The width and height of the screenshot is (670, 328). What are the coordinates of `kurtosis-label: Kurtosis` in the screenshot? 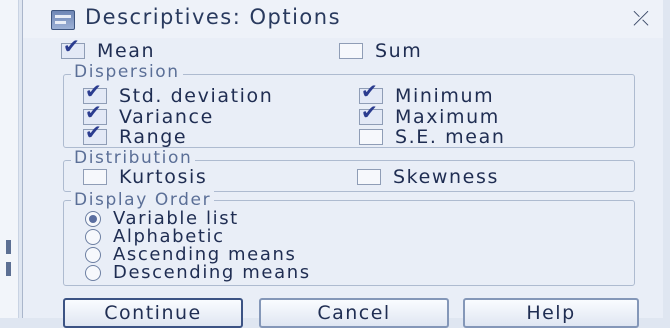 It's located at (163, 177).